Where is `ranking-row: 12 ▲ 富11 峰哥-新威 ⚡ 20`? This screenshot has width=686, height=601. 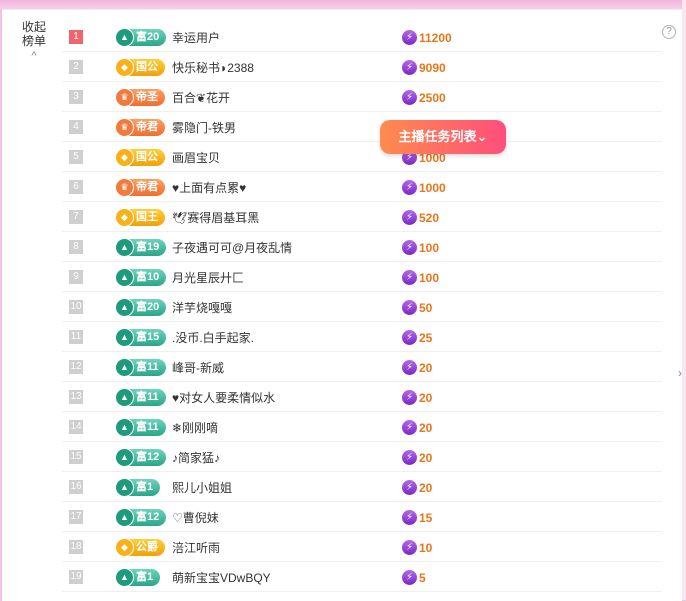 ranking-row: 12 ▲ 富11 峰哥-新威 ⚡ 20 is located at coordinates (362, 367).